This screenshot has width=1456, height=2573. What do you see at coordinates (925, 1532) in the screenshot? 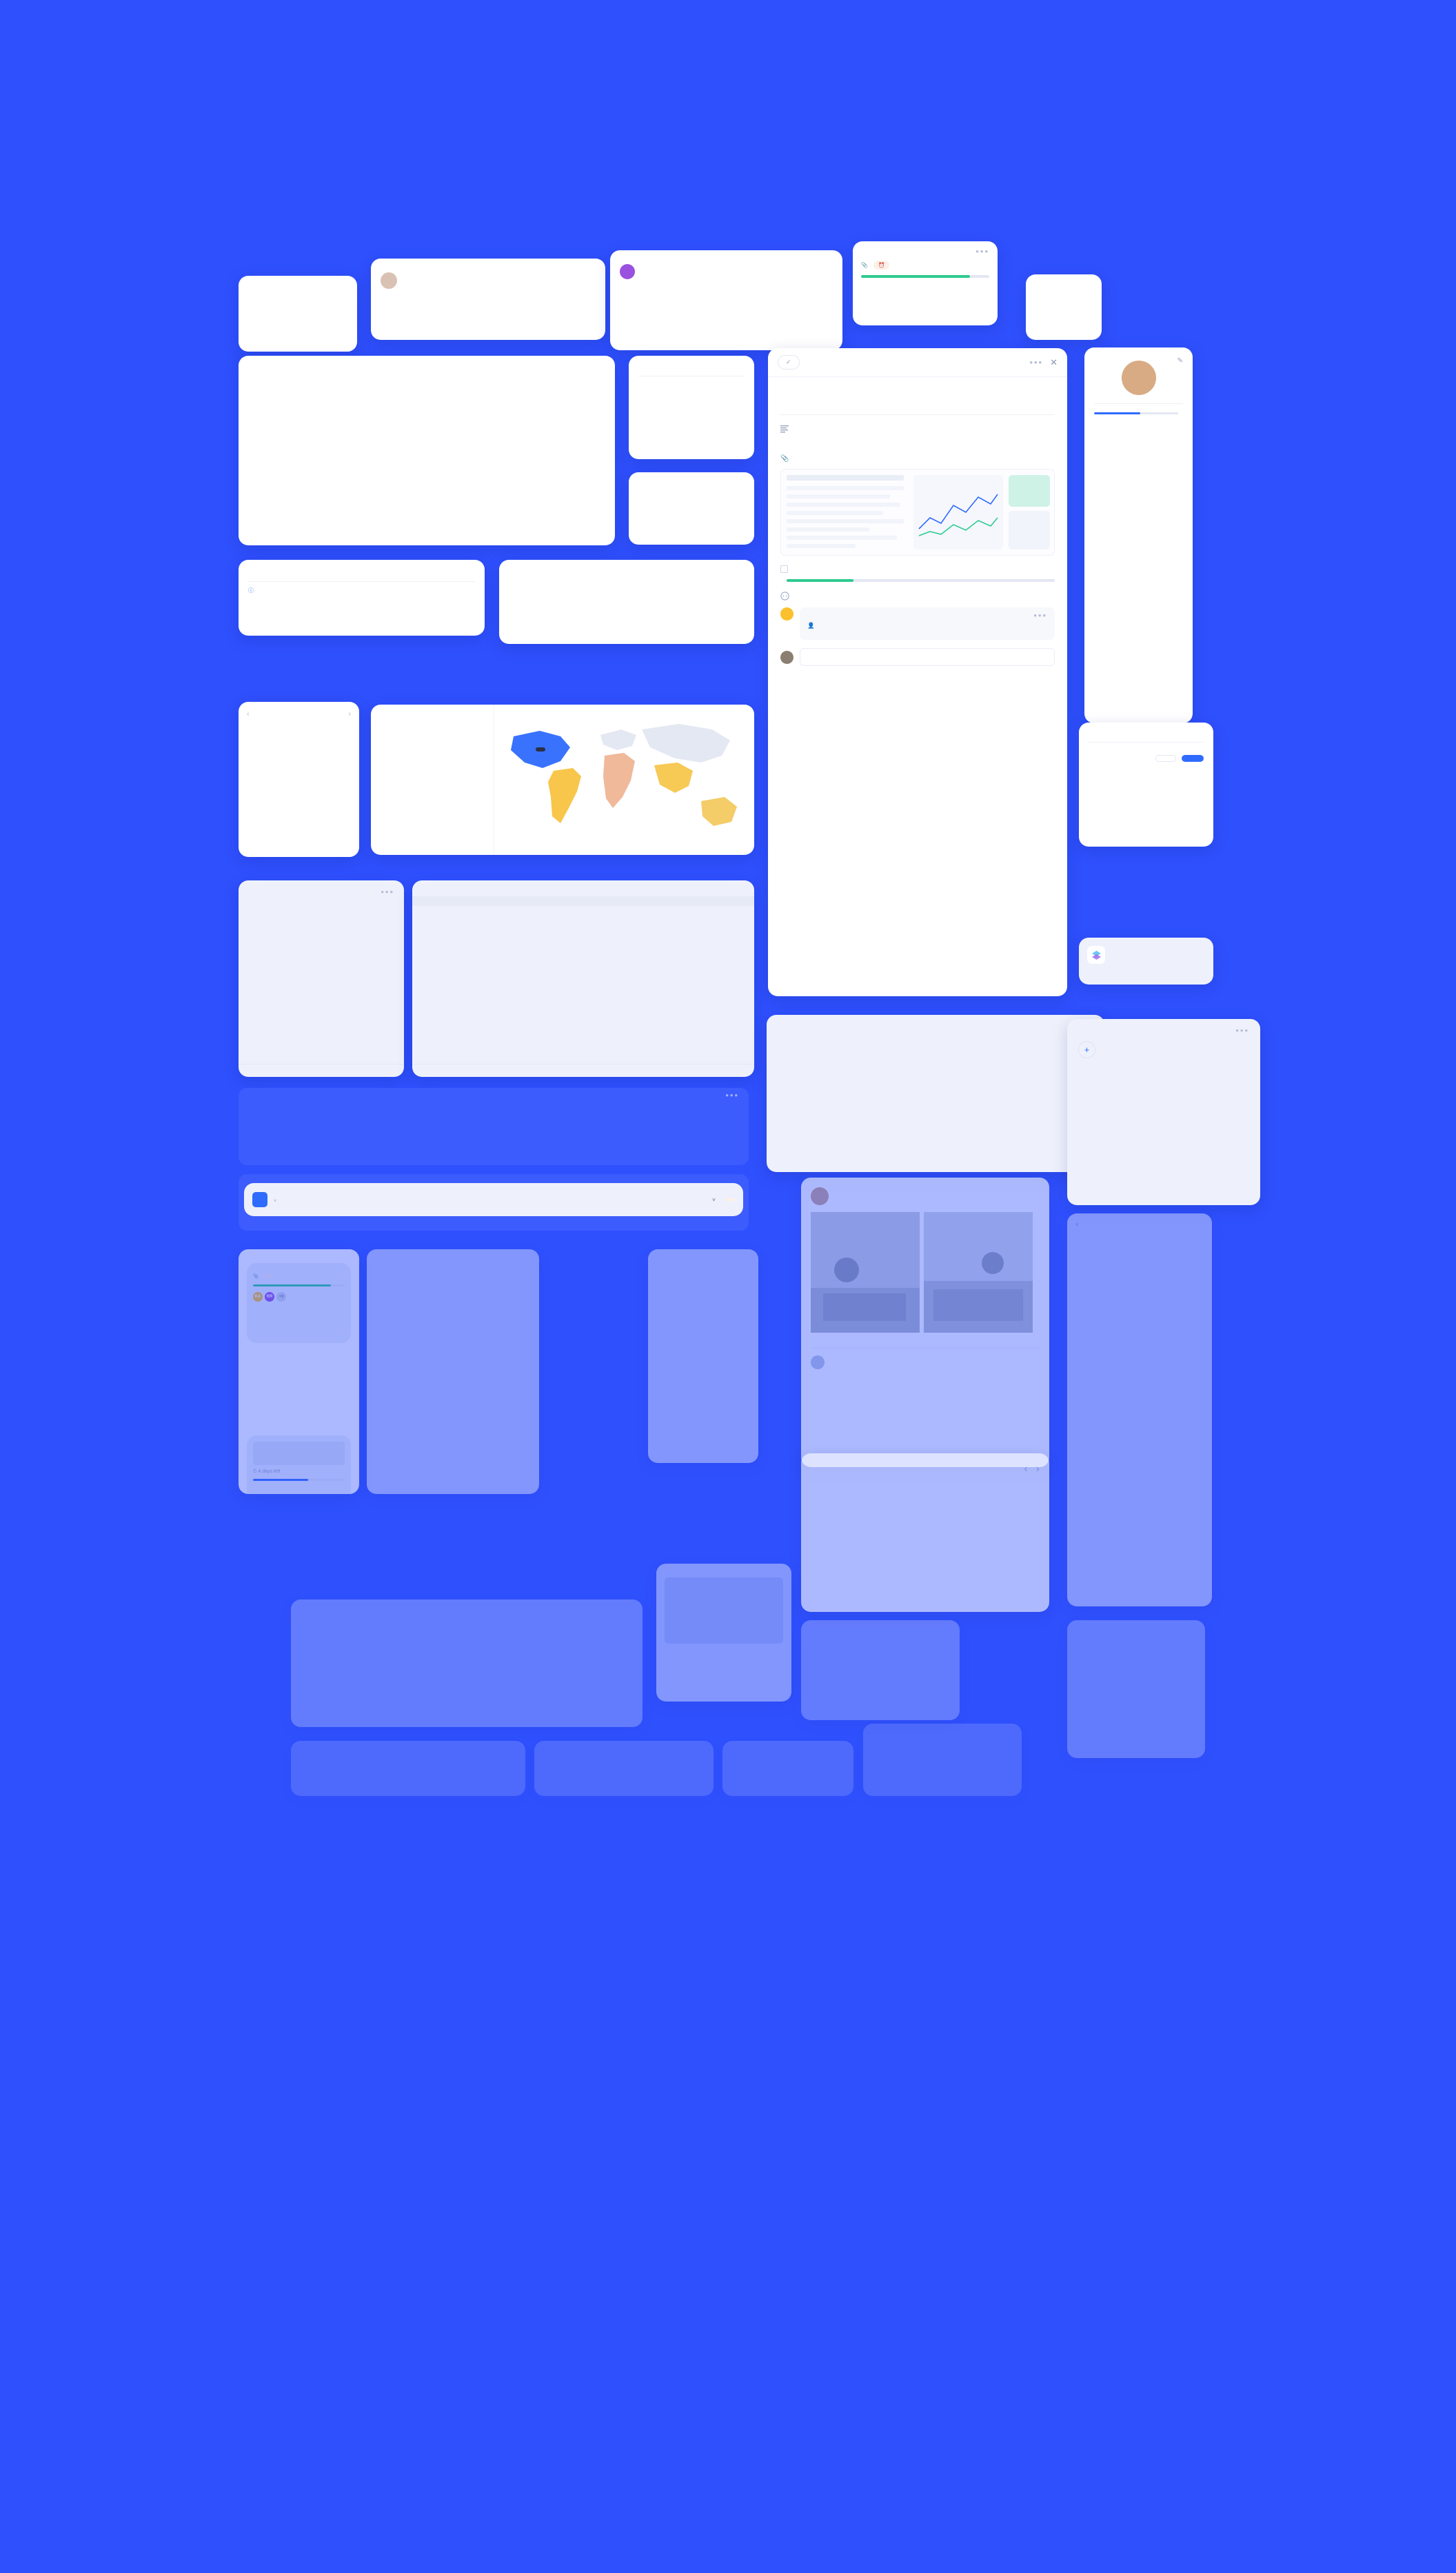
I see `calendar-card: ‹ ›` at bounding box center [925, 1532].